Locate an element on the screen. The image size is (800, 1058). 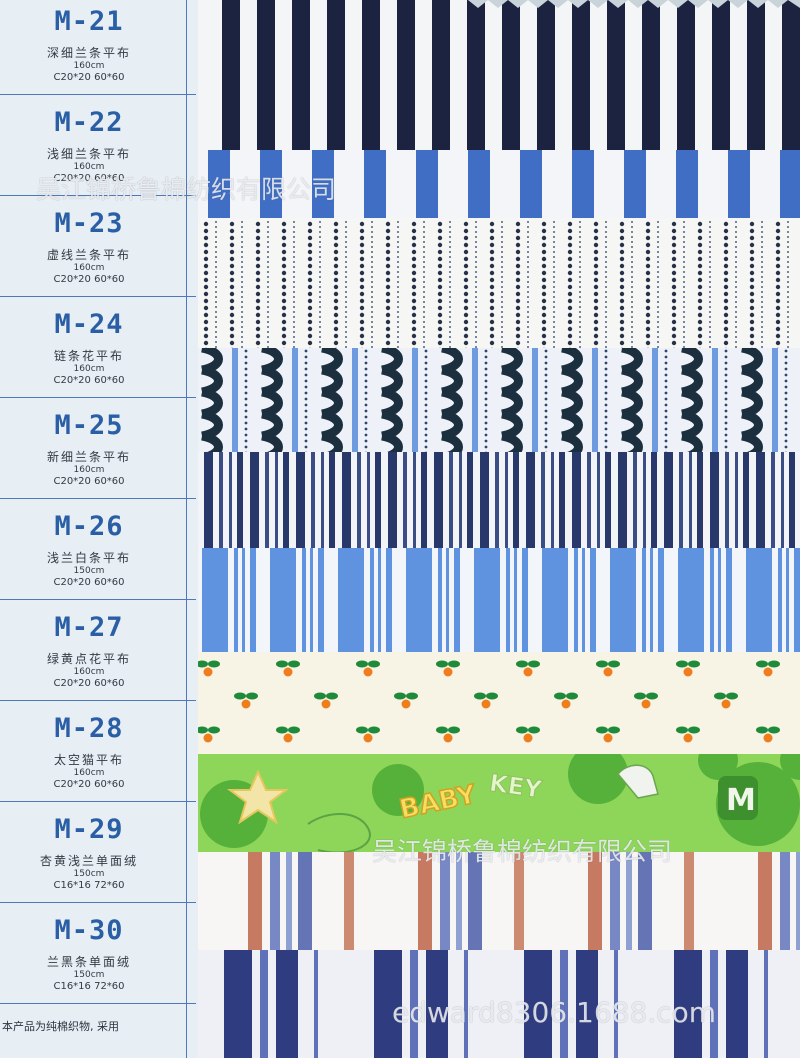
swatch-m25 is located at coordinates (499, 504).